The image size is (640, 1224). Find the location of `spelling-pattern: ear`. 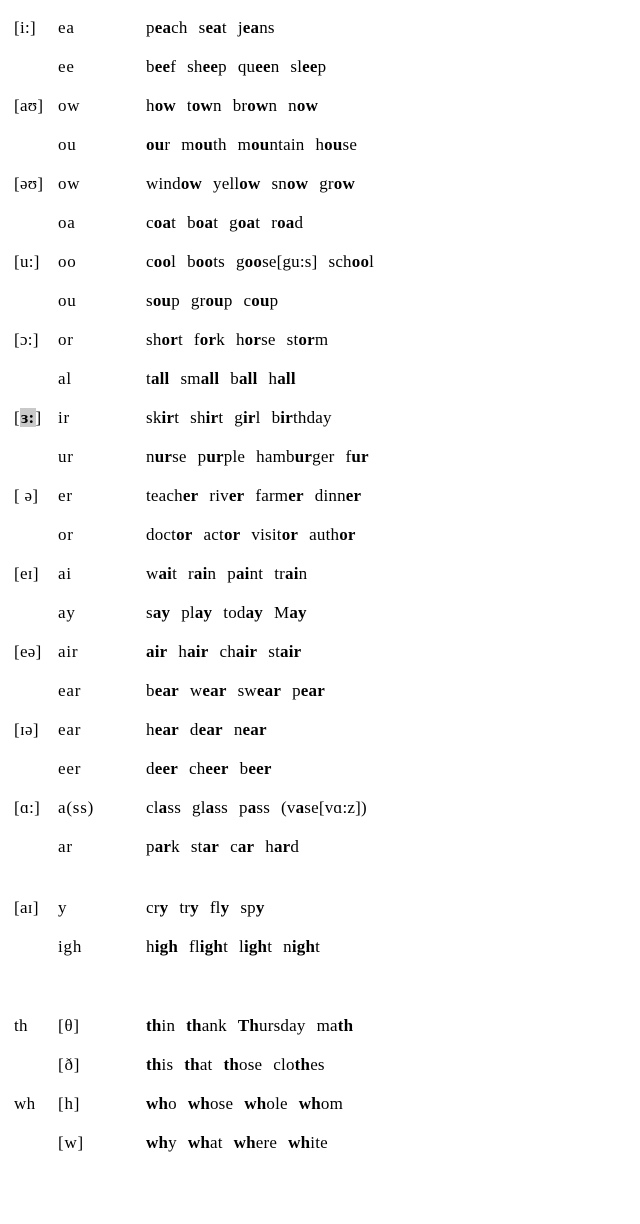

spelling-pattern: ear is located at coordinates (70, 690).